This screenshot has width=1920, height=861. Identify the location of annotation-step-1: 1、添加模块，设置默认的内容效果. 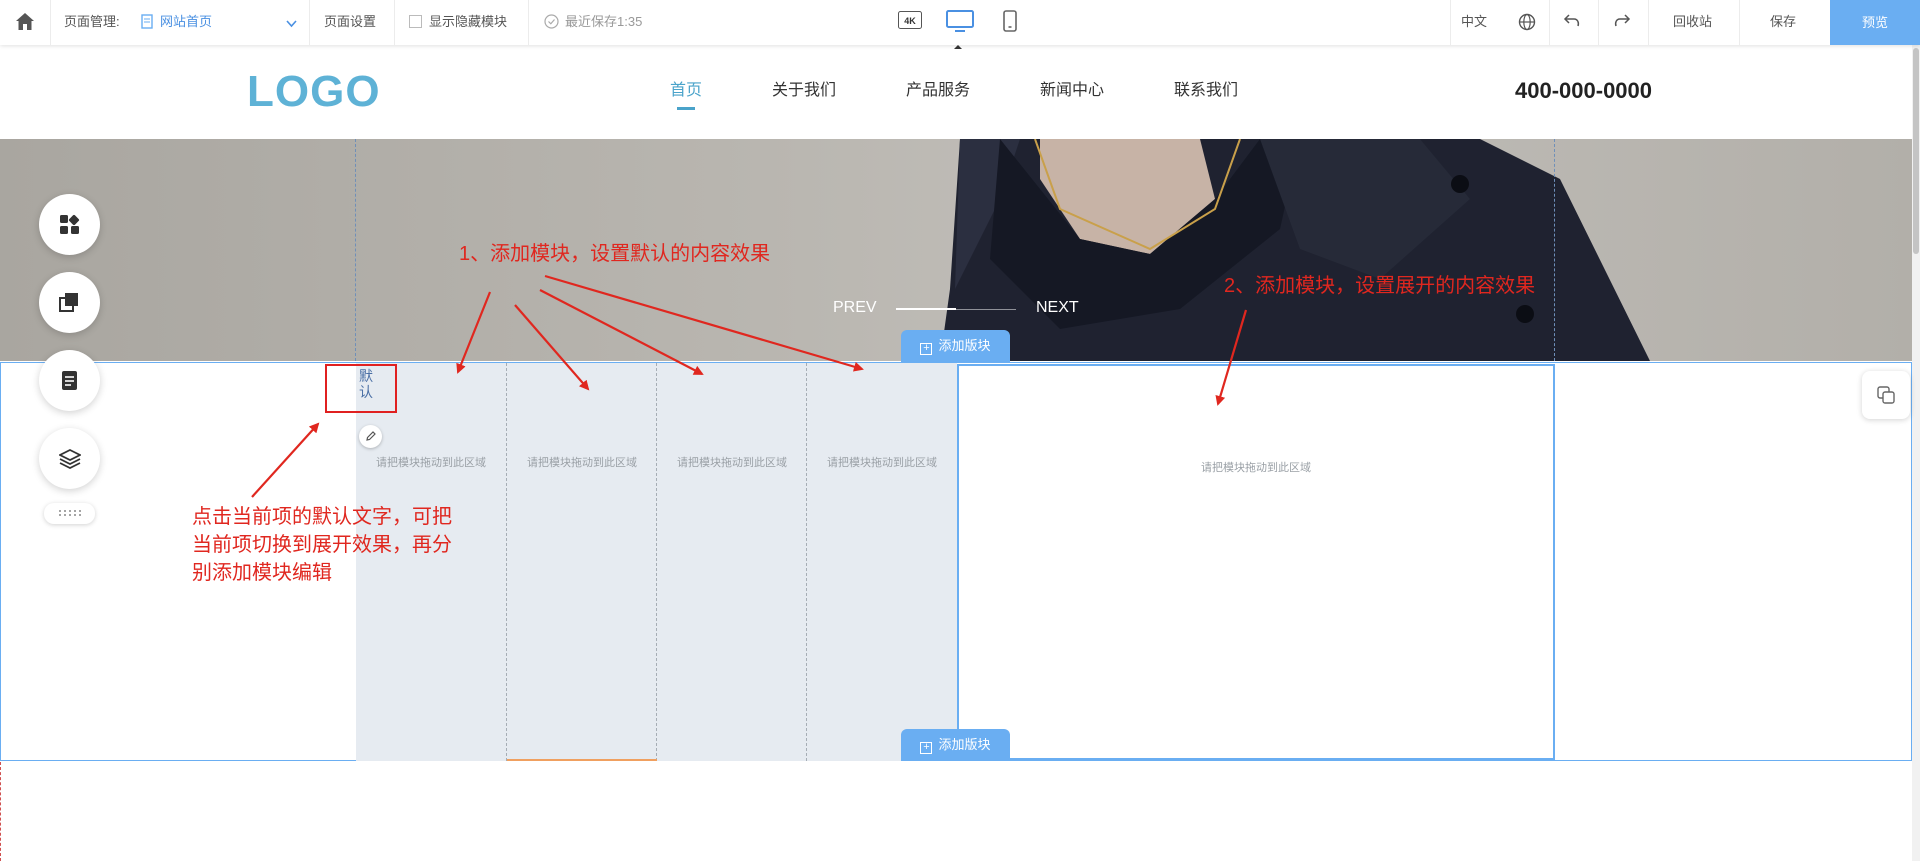
(615, 254).